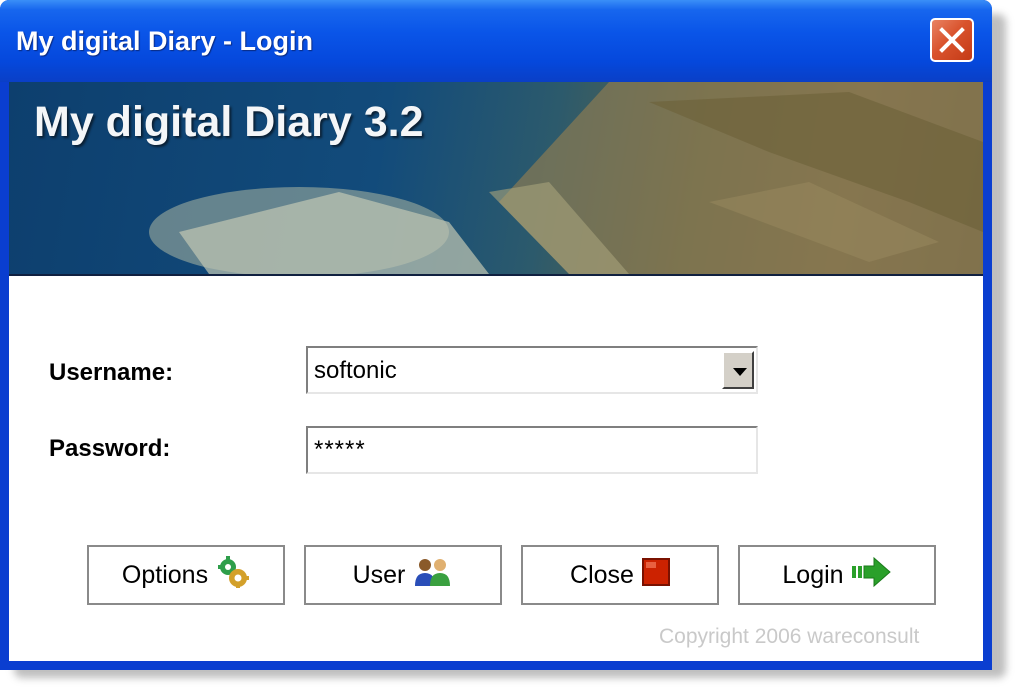 The image size is (1020, 690). What do you see at coordinates (496, 41) in the screenshot?
I see `title-bar: My digital Diary - Login` at bounding box center [496, 41].